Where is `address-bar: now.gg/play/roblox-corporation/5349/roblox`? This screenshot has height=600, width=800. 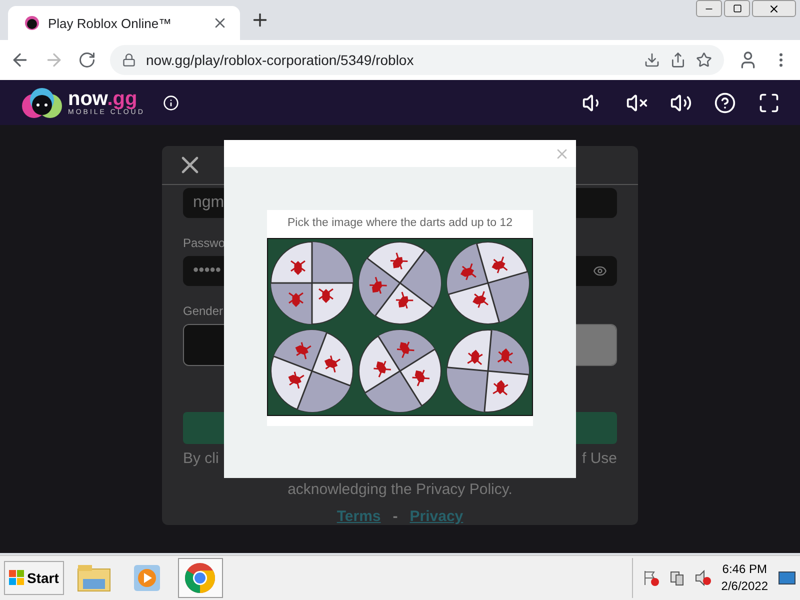 address-bar: now.gg/play/roblox-corporation/5349/roblox is located at coordinates (417, 60).